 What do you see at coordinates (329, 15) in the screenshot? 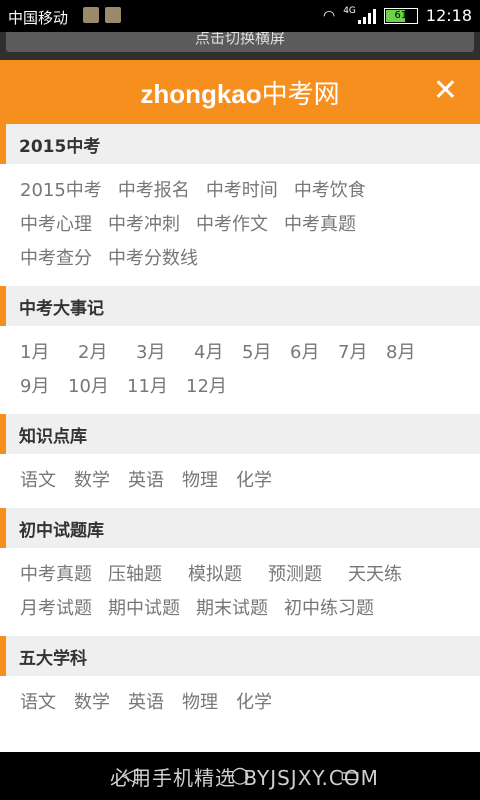
I see `wifi-icon: ◠` at bounding box center [329, 15].